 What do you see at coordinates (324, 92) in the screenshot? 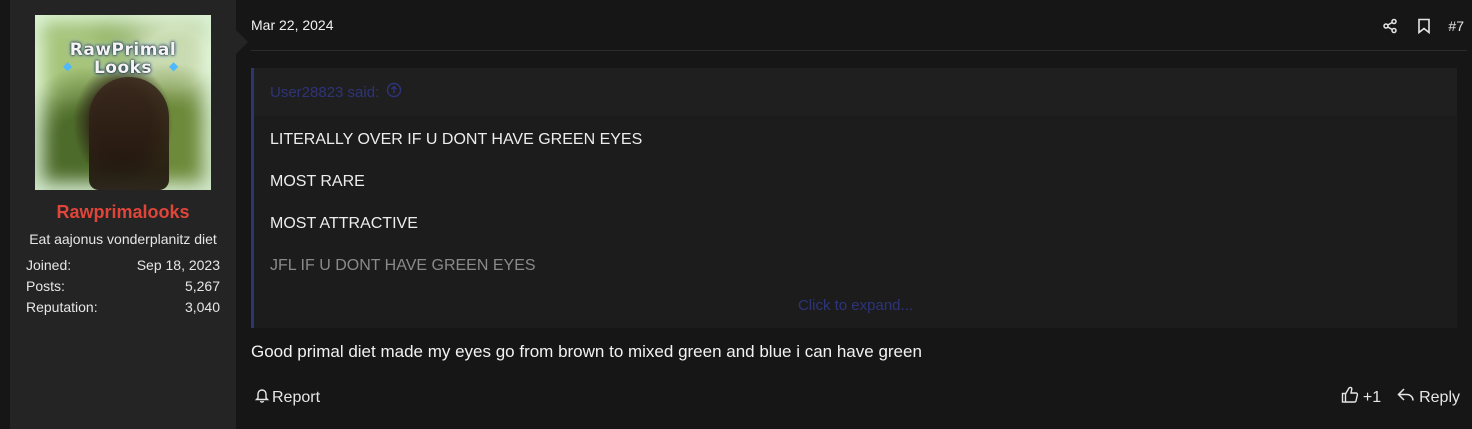
I see `quote-author: User28823 said:` at bounding box center [324, 92].